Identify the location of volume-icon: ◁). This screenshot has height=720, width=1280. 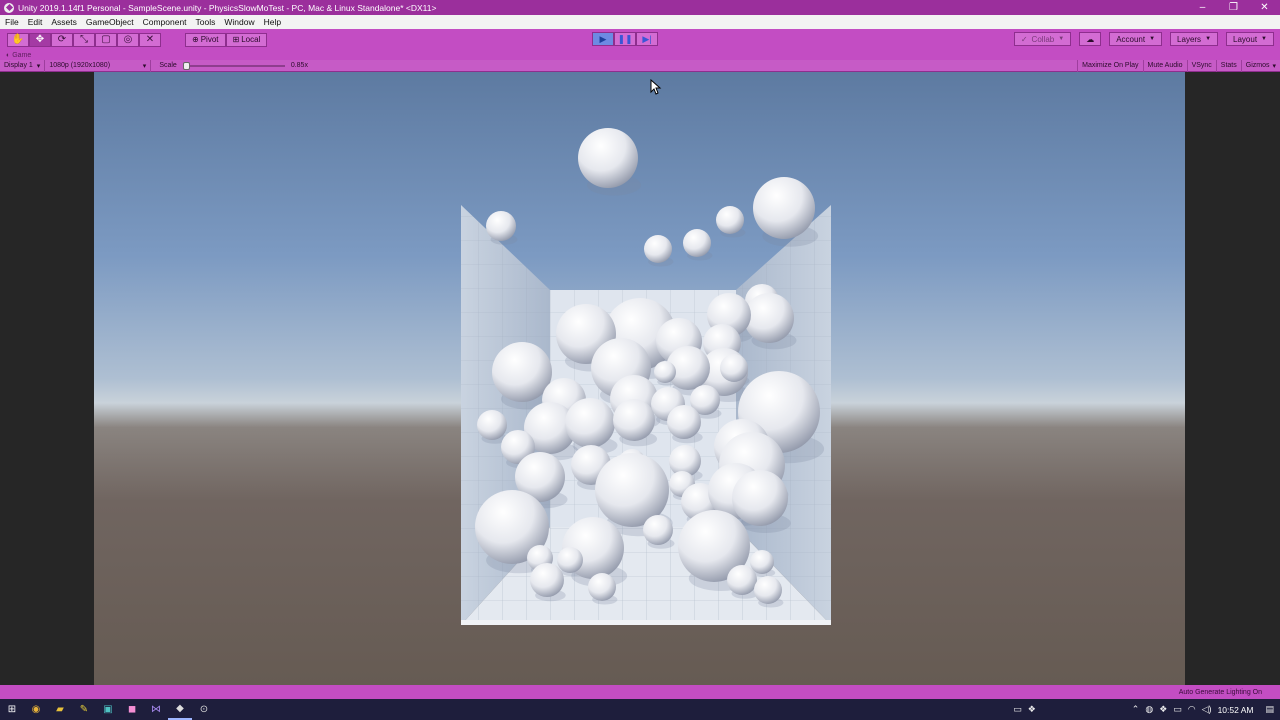
(1207, 709).